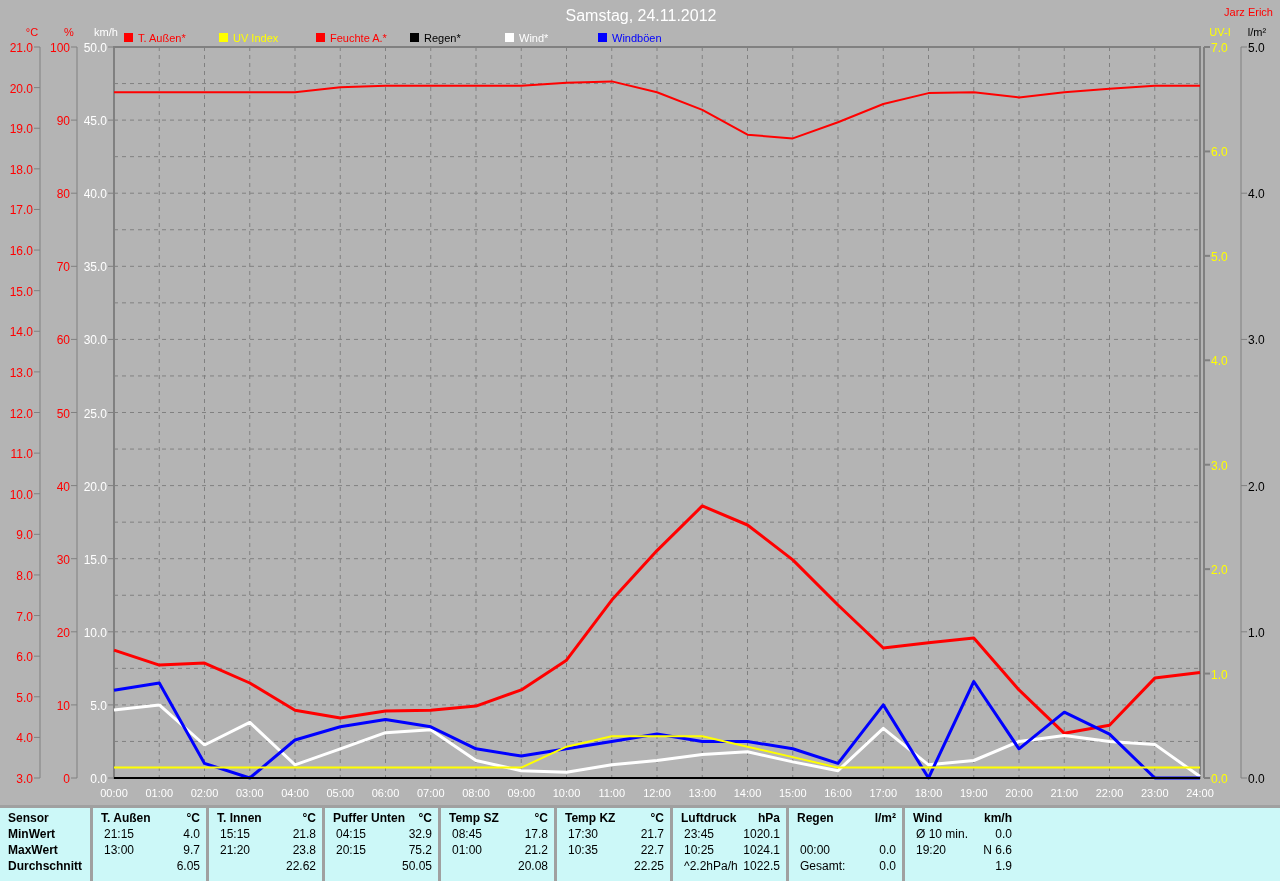 The width and height of the screenshot is (1280, 881). What do you see at coordinates (467, 834) in the screenshot?
I see `table-cell-text: 08:45` at bounding box center [467, 834].